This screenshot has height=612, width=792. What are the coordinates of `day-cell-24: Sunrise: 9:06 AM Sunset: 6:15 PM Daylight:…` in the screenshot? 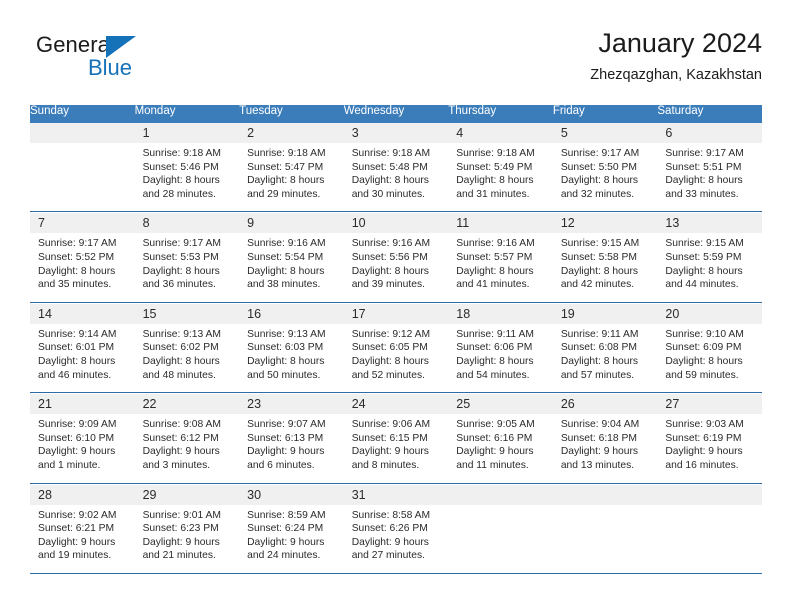 It's located at (396, 448).